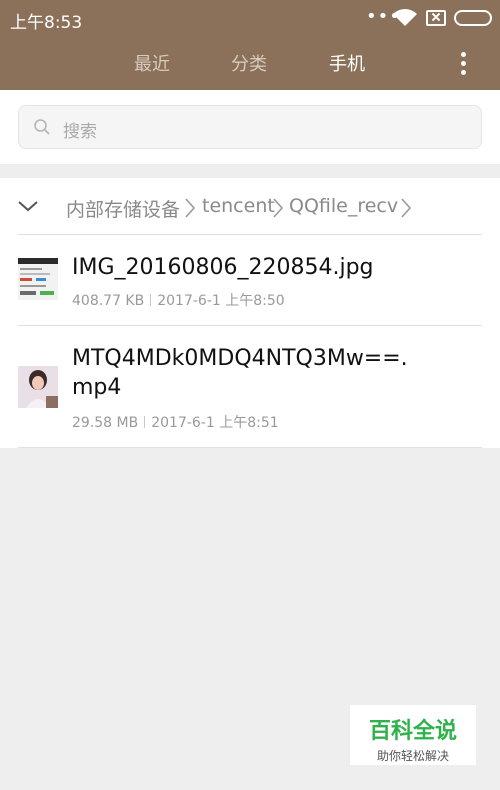  Describe the element at coordinates (28, 206) in the screenshot. I see `chevron-down-icon` at that location.